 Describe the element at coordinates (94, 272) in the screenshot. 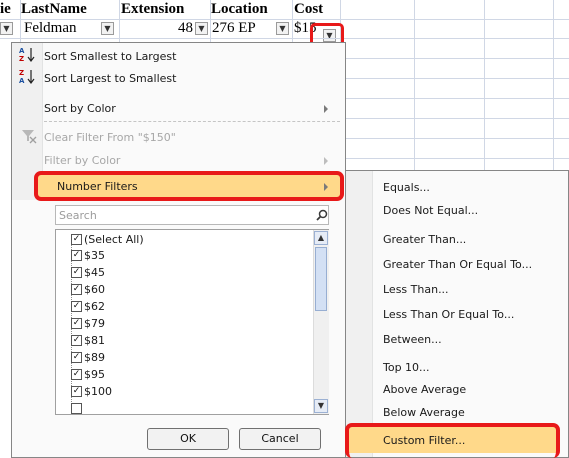

I see `list-item-label: $45` at that location.